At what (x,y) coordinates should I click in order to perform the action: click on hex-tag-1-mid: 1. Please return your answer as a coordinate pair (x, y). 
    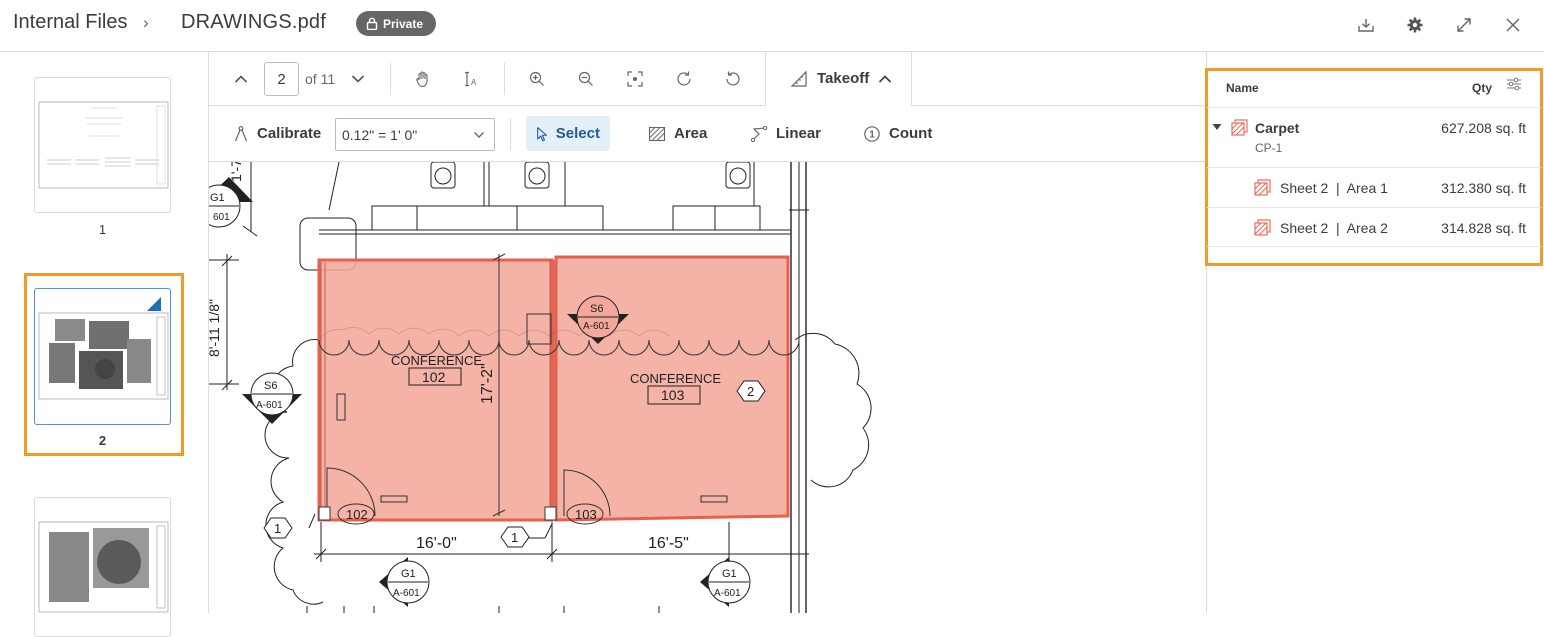
    Looking at the image, I should click on (515, 537).